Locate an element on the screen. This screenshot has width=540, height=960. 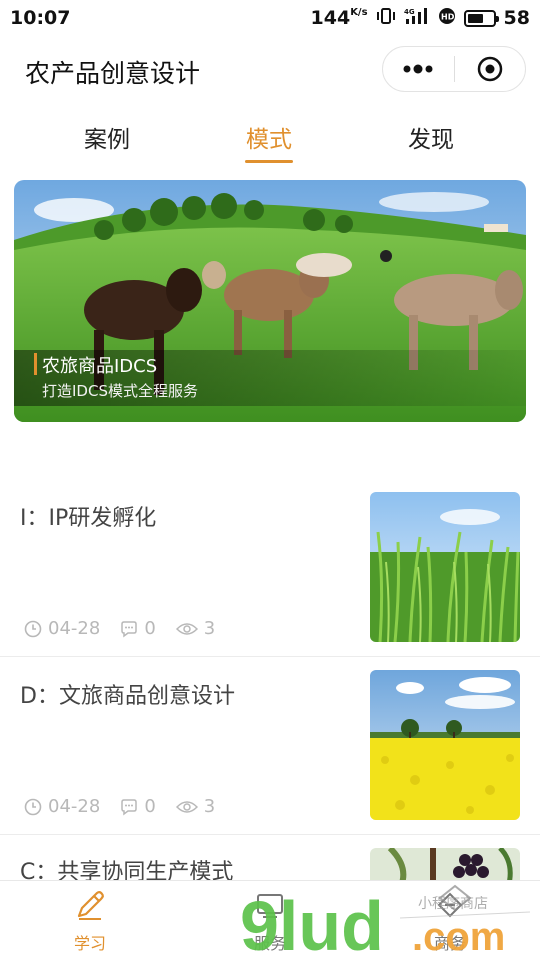
tab-cases: 案例 is located at coordinates (107, 137).